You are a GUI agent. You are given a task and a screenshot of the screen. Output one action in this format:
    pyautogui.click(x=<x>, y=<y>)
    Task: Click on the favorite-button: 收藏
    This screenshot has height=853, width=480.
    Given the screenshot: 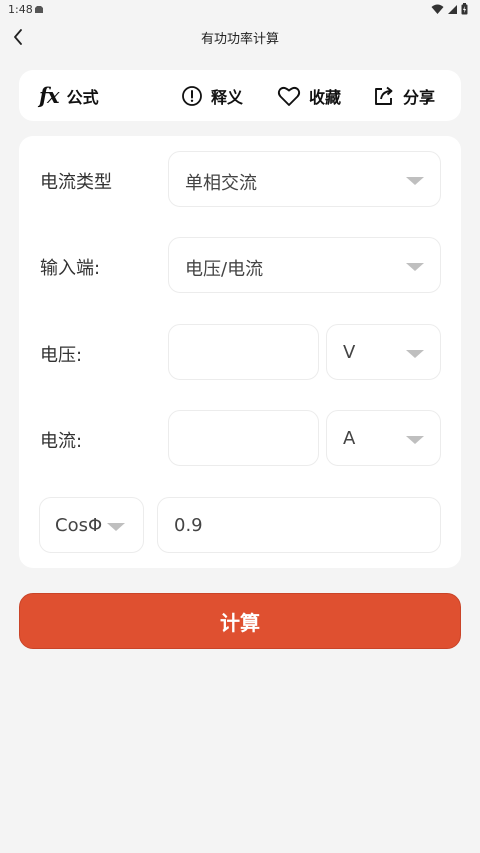 What is the action you would take?
    pyautogui.click(x=309, y=95)
    